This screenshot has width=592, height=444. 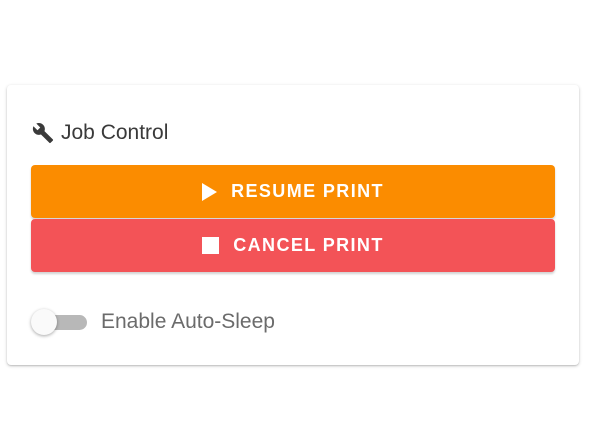 What do you see at coordinates (188, 321) in the screenshot?
I see `auto-sleep-label: Enable Auto-Sleep` at bounding box center [188, 321].